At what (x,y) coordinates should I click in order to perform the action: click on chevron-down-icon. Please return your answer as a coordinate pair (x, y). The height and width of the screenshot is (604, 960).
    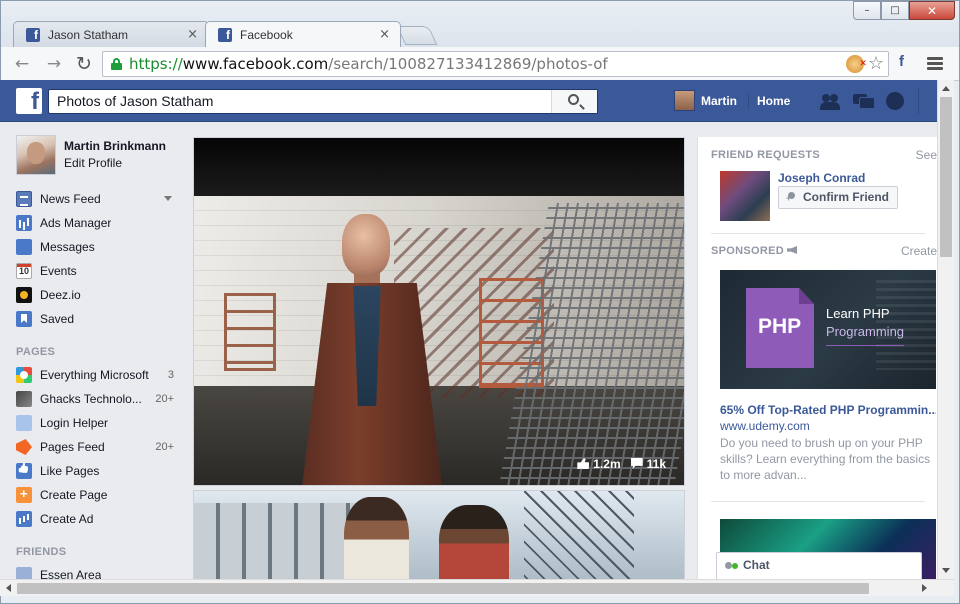
    Looking at the image, I should click on (168, 198).